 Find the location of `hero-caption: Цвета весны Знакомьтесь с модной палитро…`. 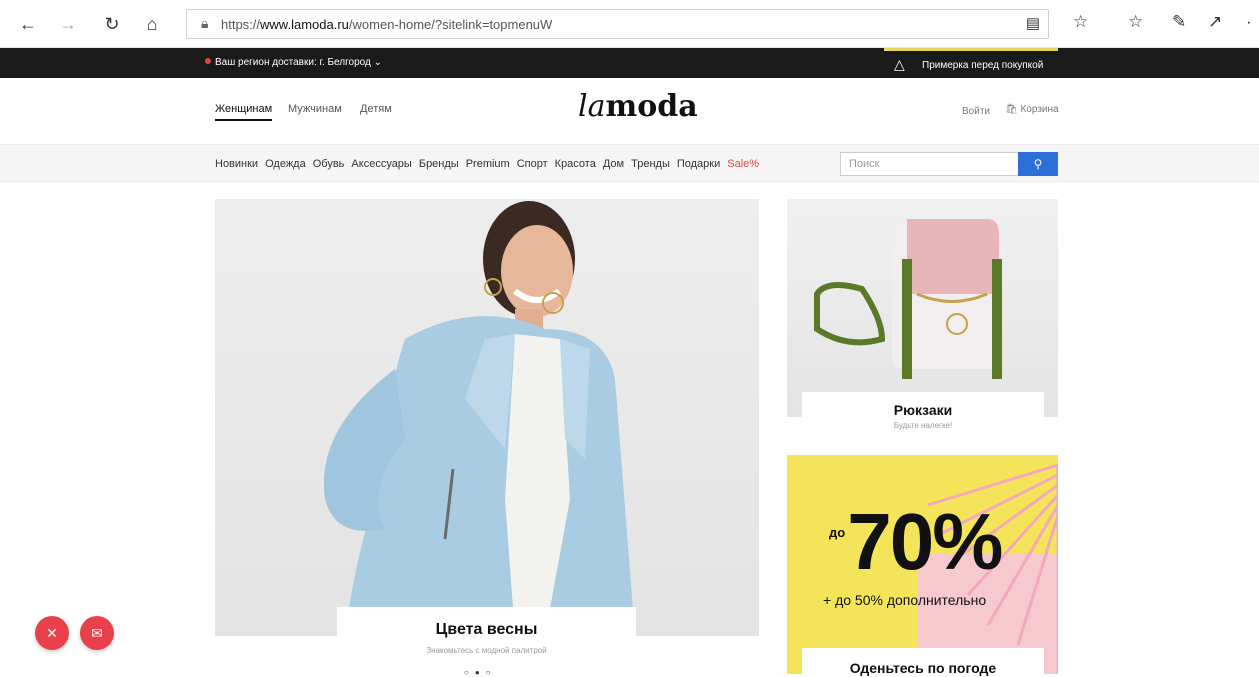

hero-caption: Цвета весны Знакомьтесь с модной палитро… is located at coordinates (486, 640).